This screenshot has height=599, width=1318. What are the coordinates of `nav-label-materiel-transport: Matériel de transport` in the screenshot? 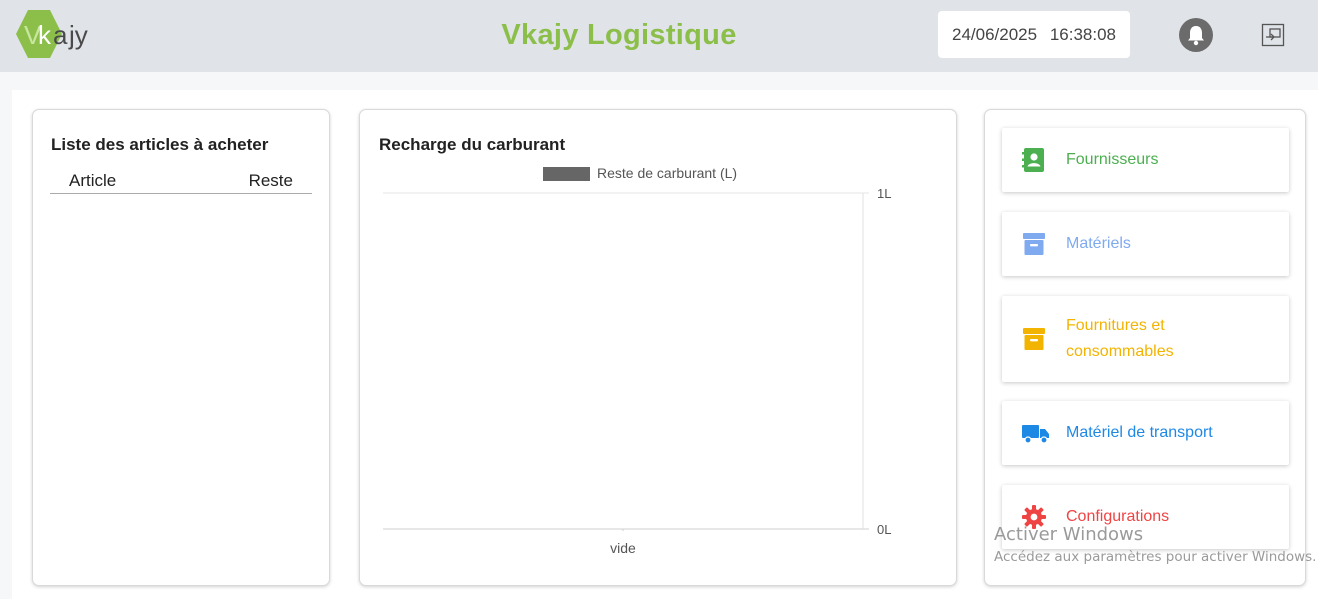 It's located at (1139, 432).